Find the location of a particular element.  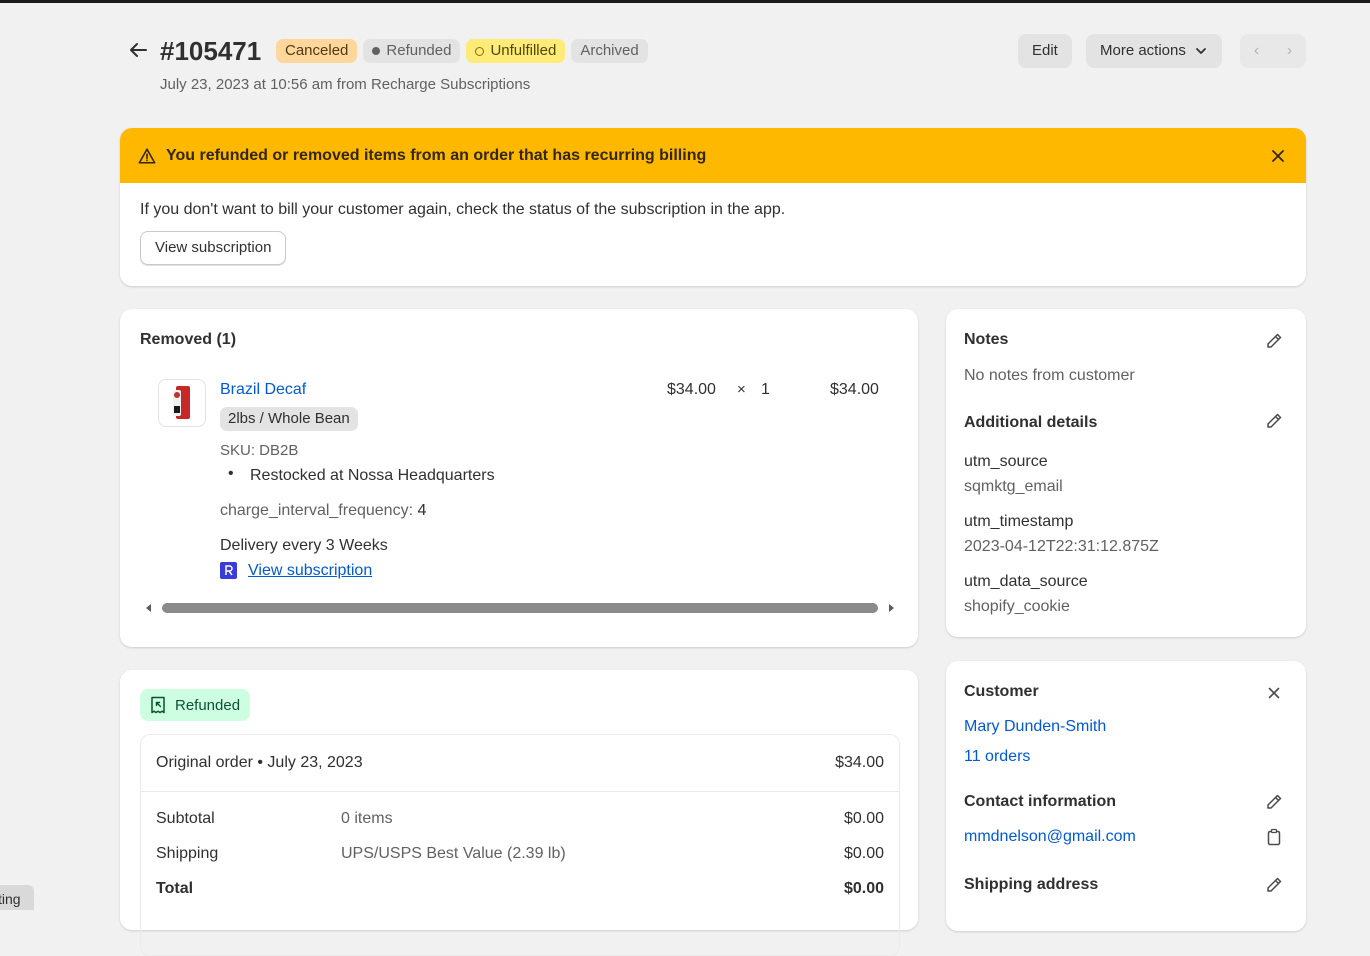

refunded-status-badge: Refunded is located at coordinates (195, 705).